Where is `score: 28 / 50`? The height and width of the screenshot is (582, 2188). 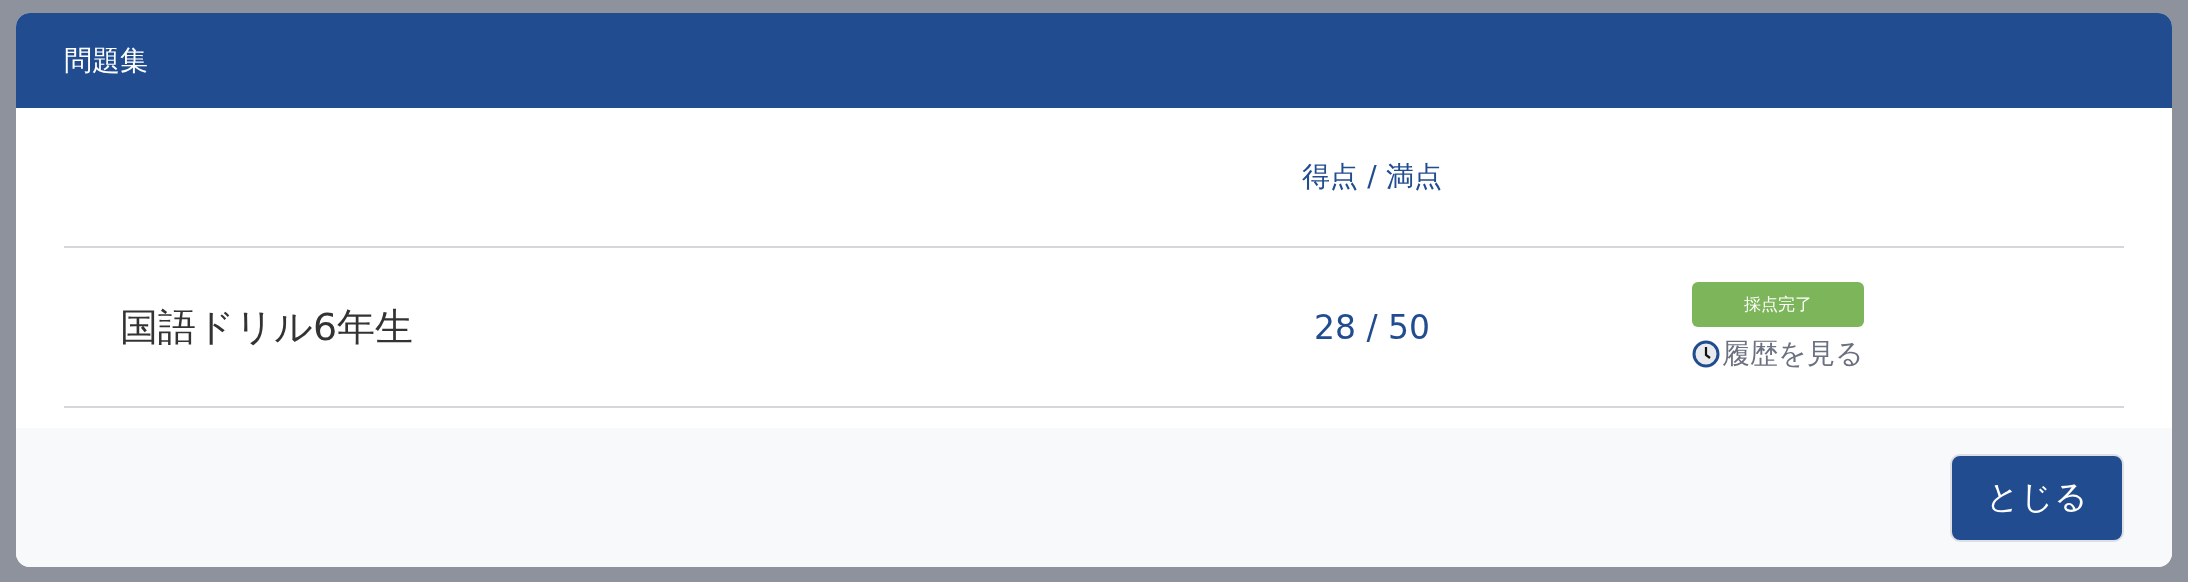 score: 28 / 50 is located at coordinates (1372, 327).